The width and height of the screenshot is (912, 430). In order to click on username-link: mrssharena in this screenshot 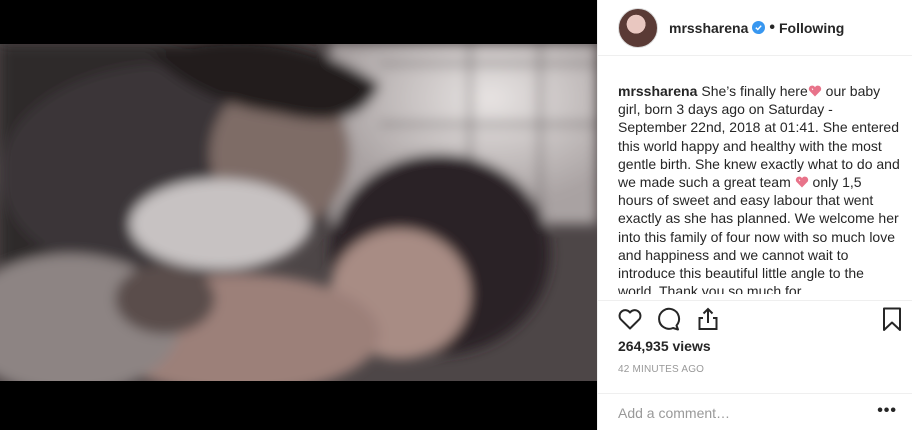, I will do `click(708, 28)`.